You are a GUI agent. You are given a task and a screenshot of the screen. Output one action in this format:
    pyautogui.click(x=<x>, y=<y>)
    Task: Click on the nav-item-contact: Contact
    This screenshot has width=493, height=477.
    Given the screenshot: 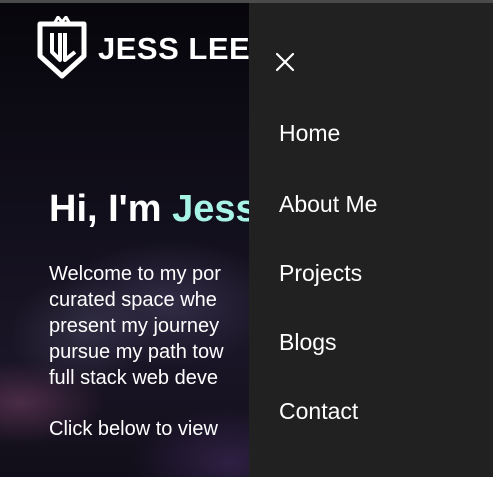 What is the action you would take?
    pyautogui.click(x=318, y=411)
    